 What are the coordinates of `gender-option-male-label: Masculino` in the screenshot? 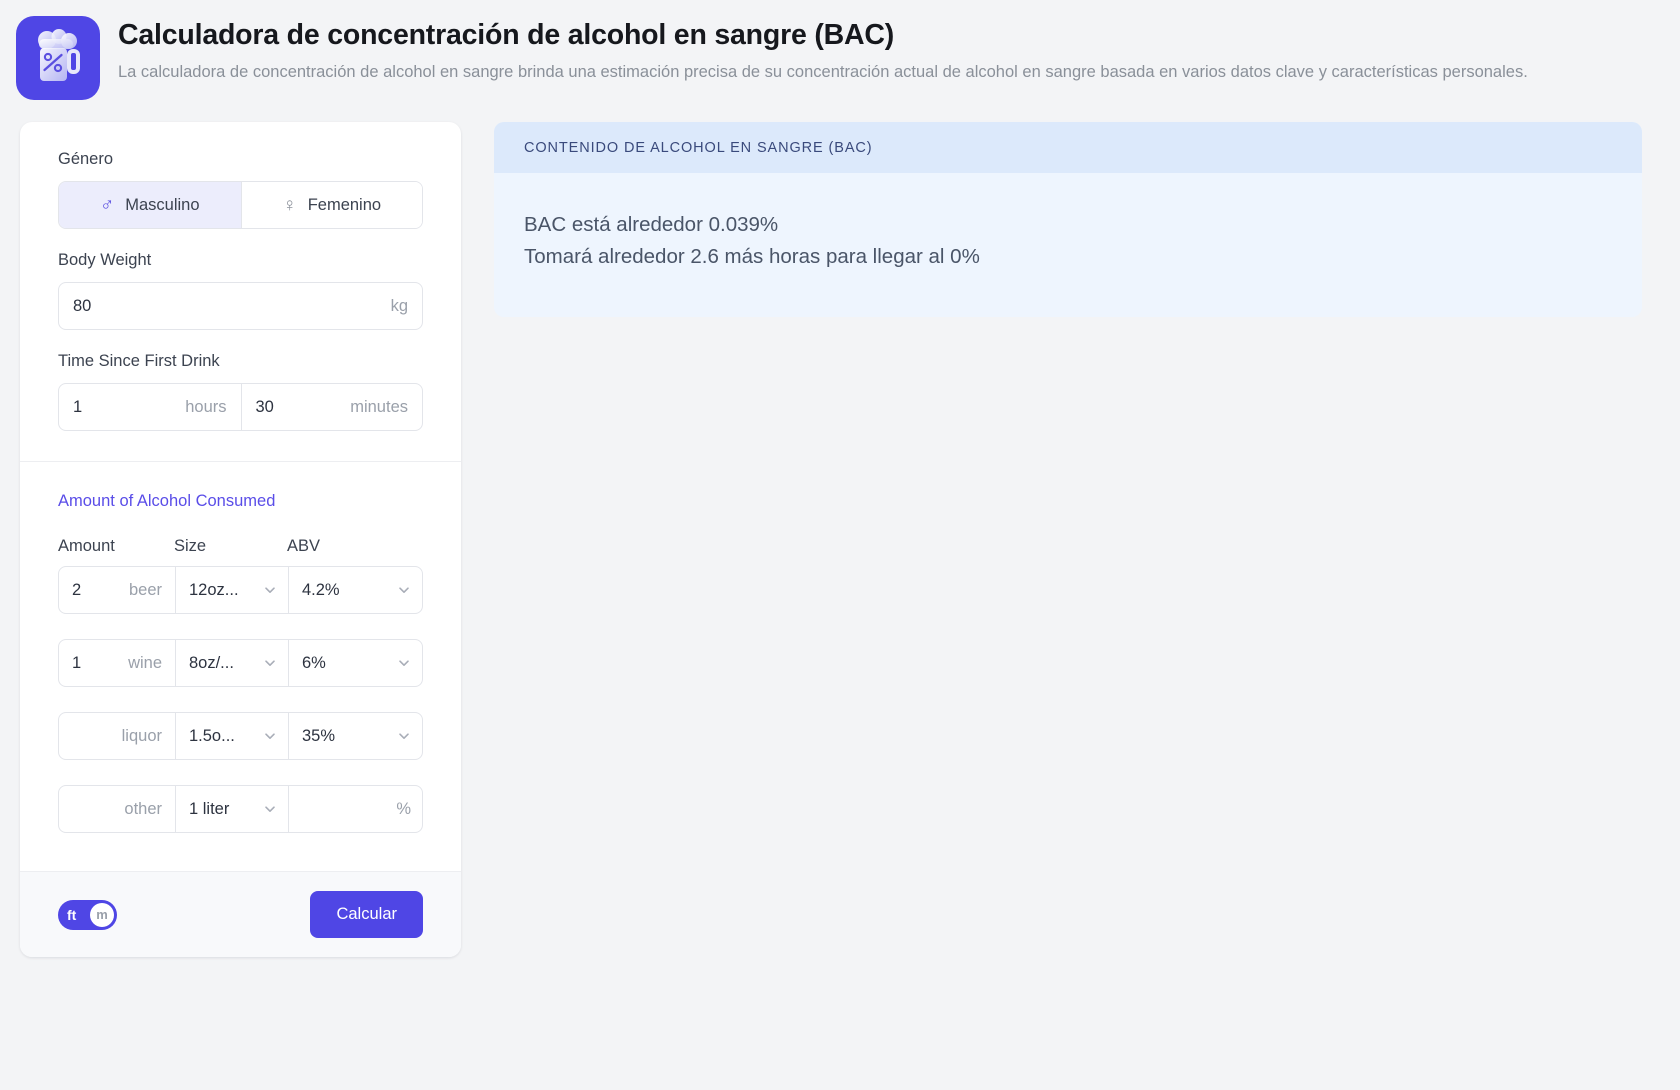 It's located at (162, 204).